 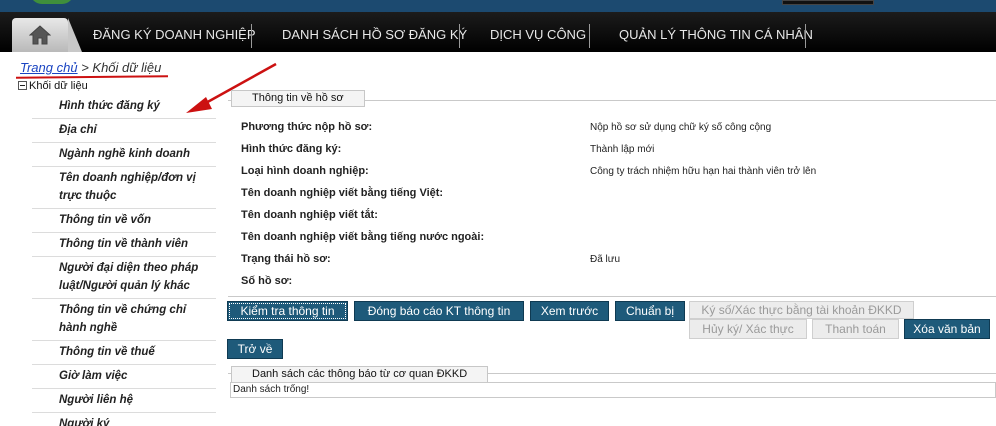 I want to click on annotation-underline, so click(x=92, y=77).